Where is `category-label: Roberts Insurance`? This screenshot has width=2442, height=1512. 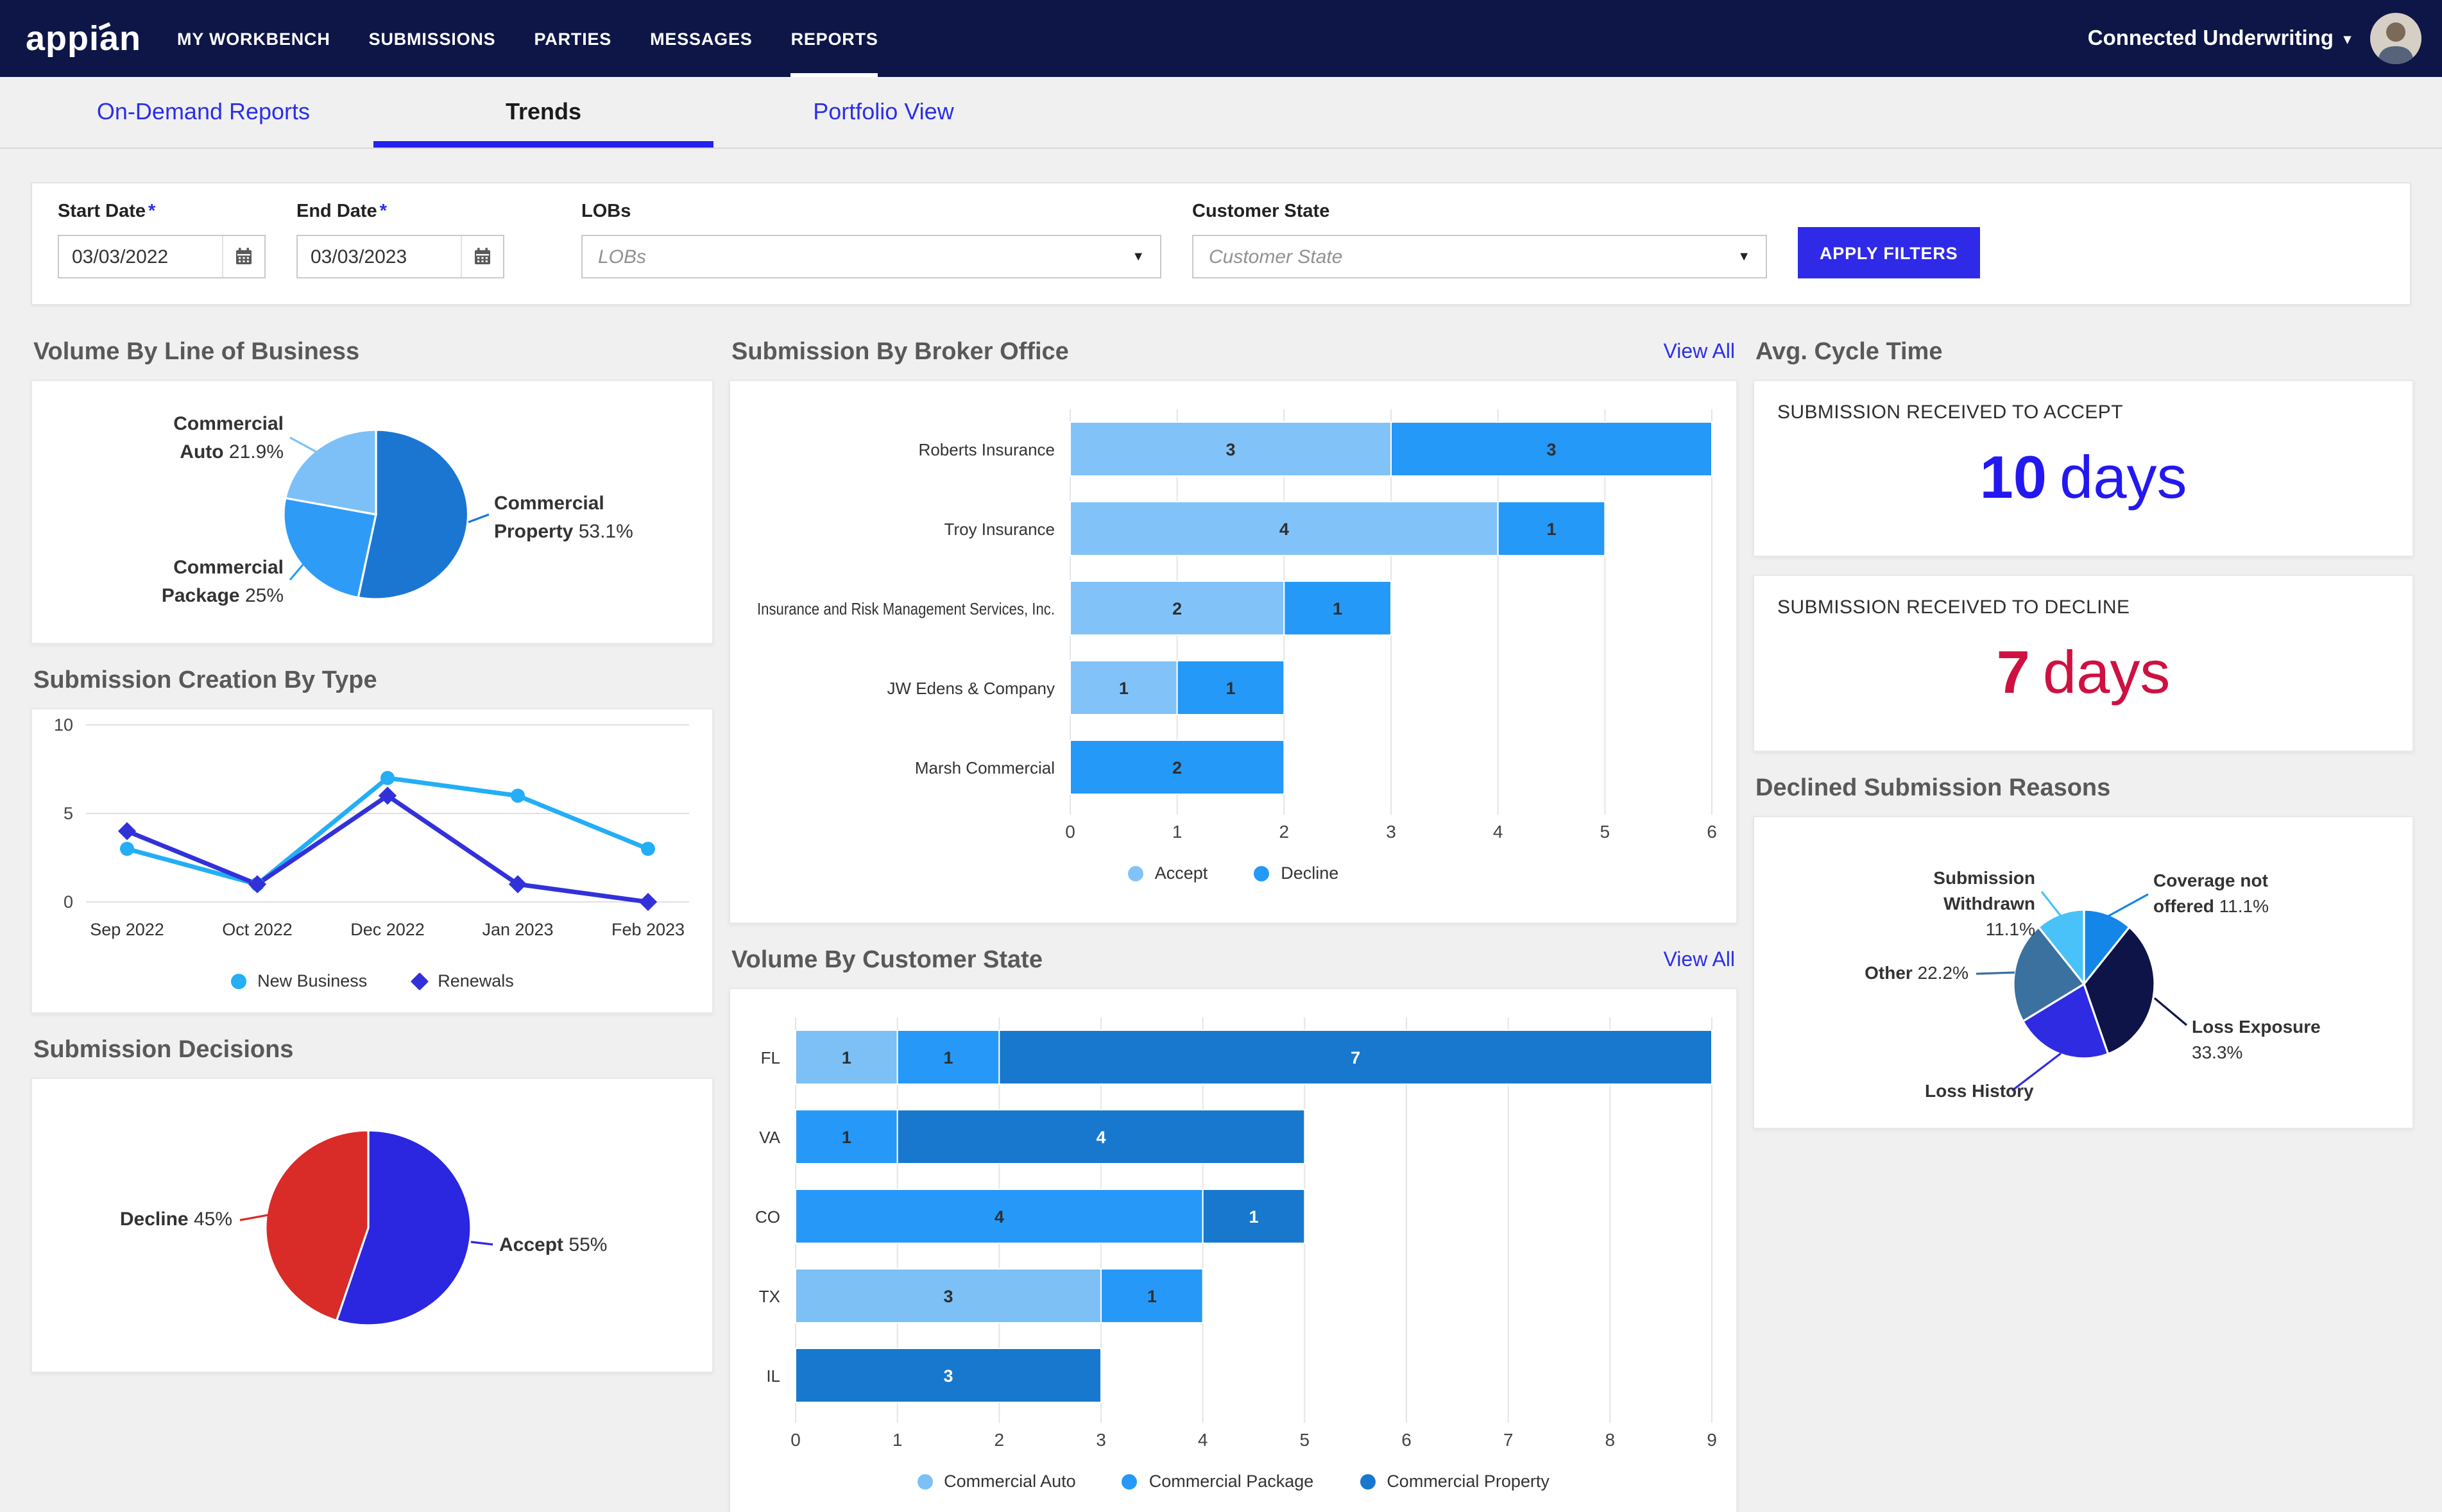
category-label: Roberts Insurance is located at coordinates (987, 449).